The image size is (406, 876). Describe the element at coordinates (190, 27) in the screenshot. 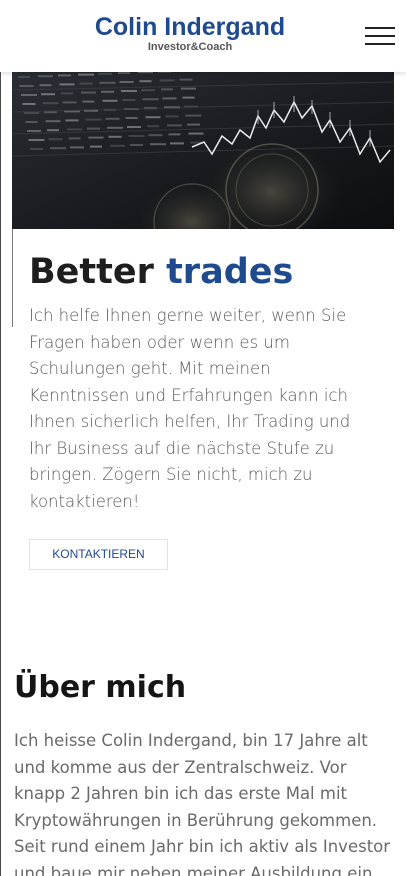

I see `brand-name: Colin Indergand` at that location.